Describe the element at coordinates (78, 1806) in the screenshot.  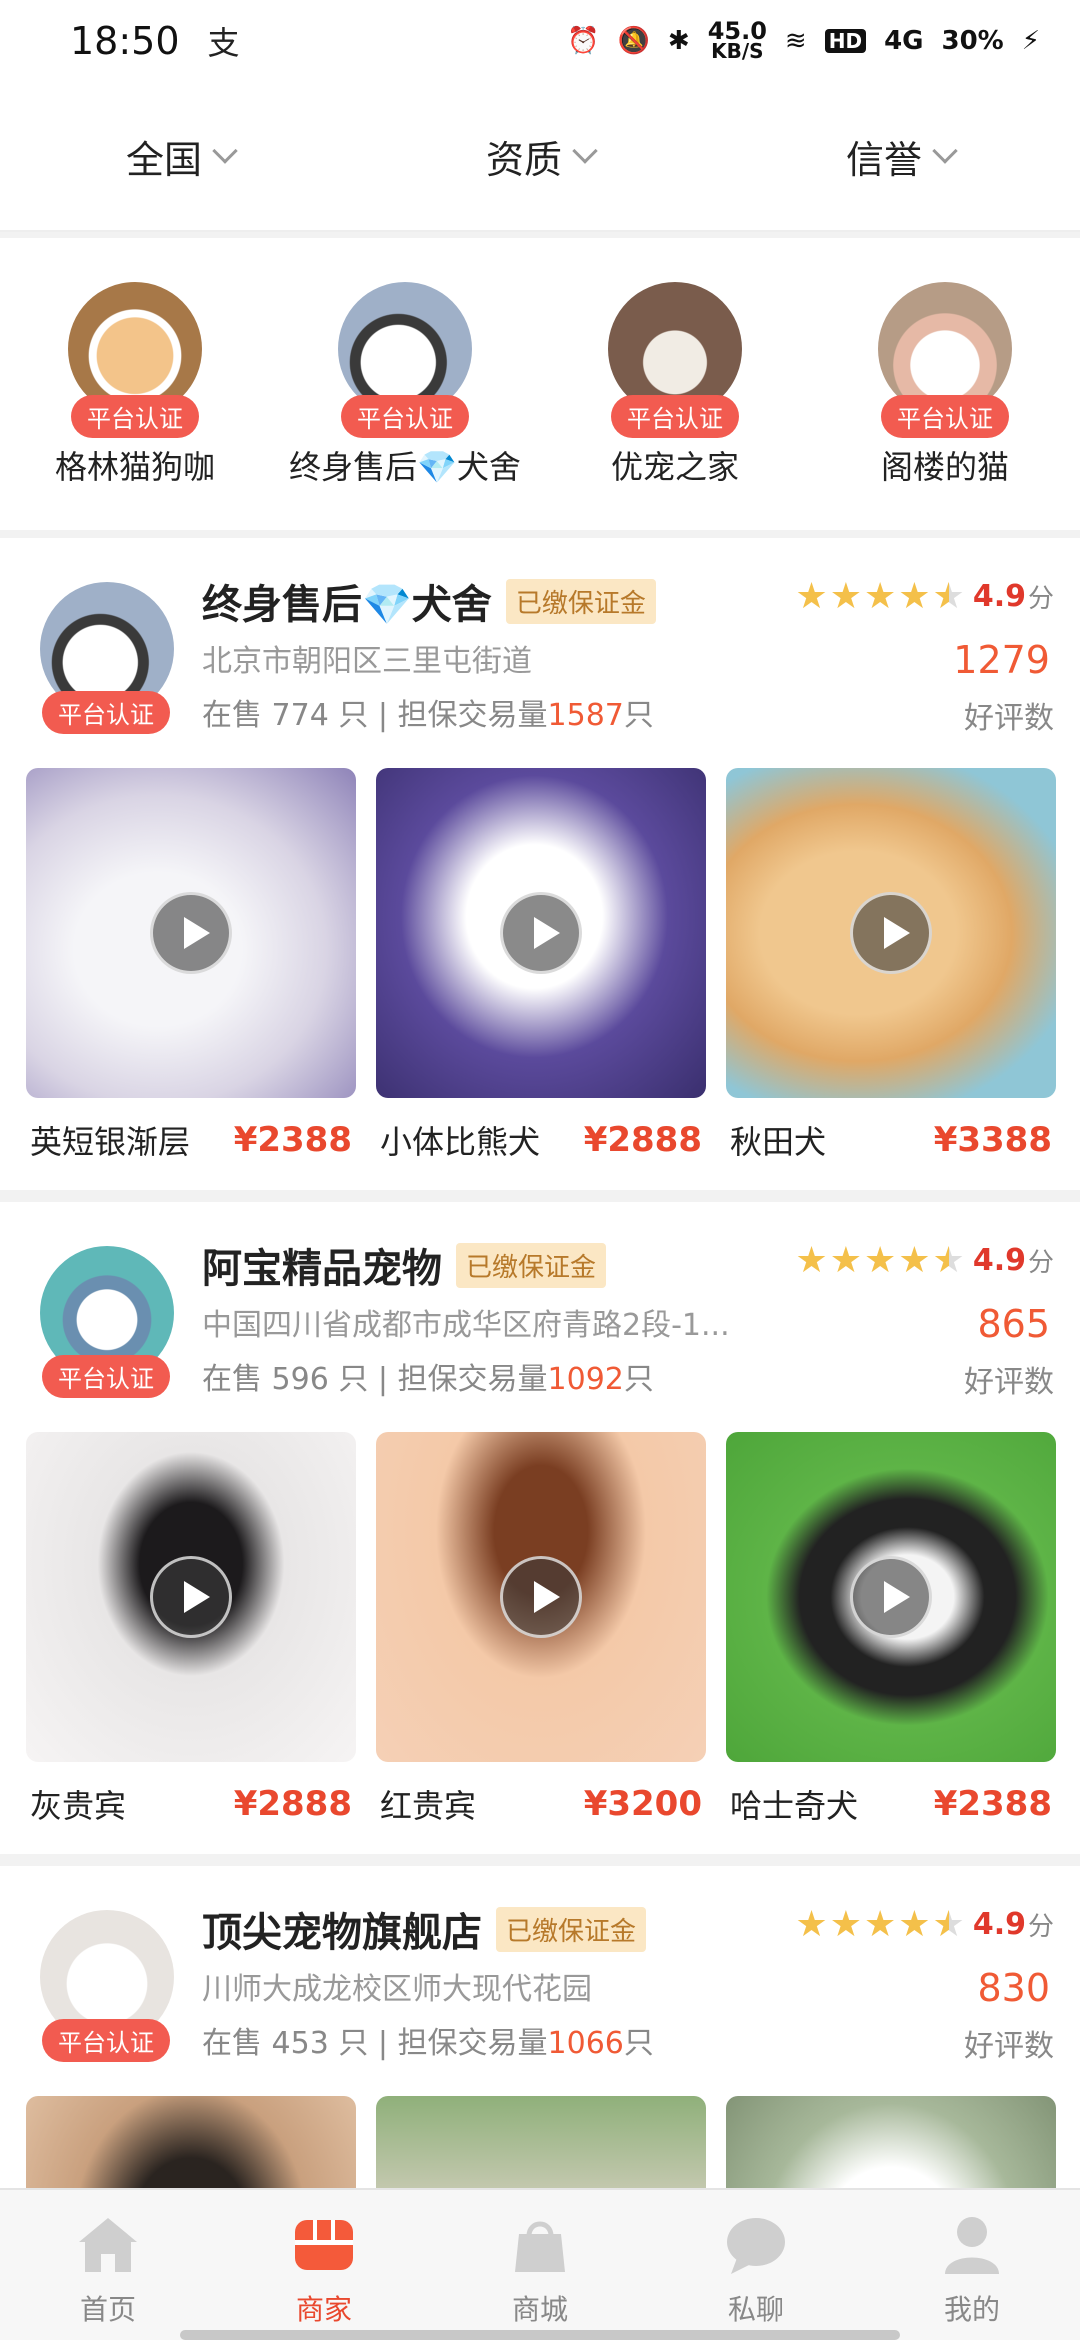
I see `product-name: 灰贵宾` at that location.